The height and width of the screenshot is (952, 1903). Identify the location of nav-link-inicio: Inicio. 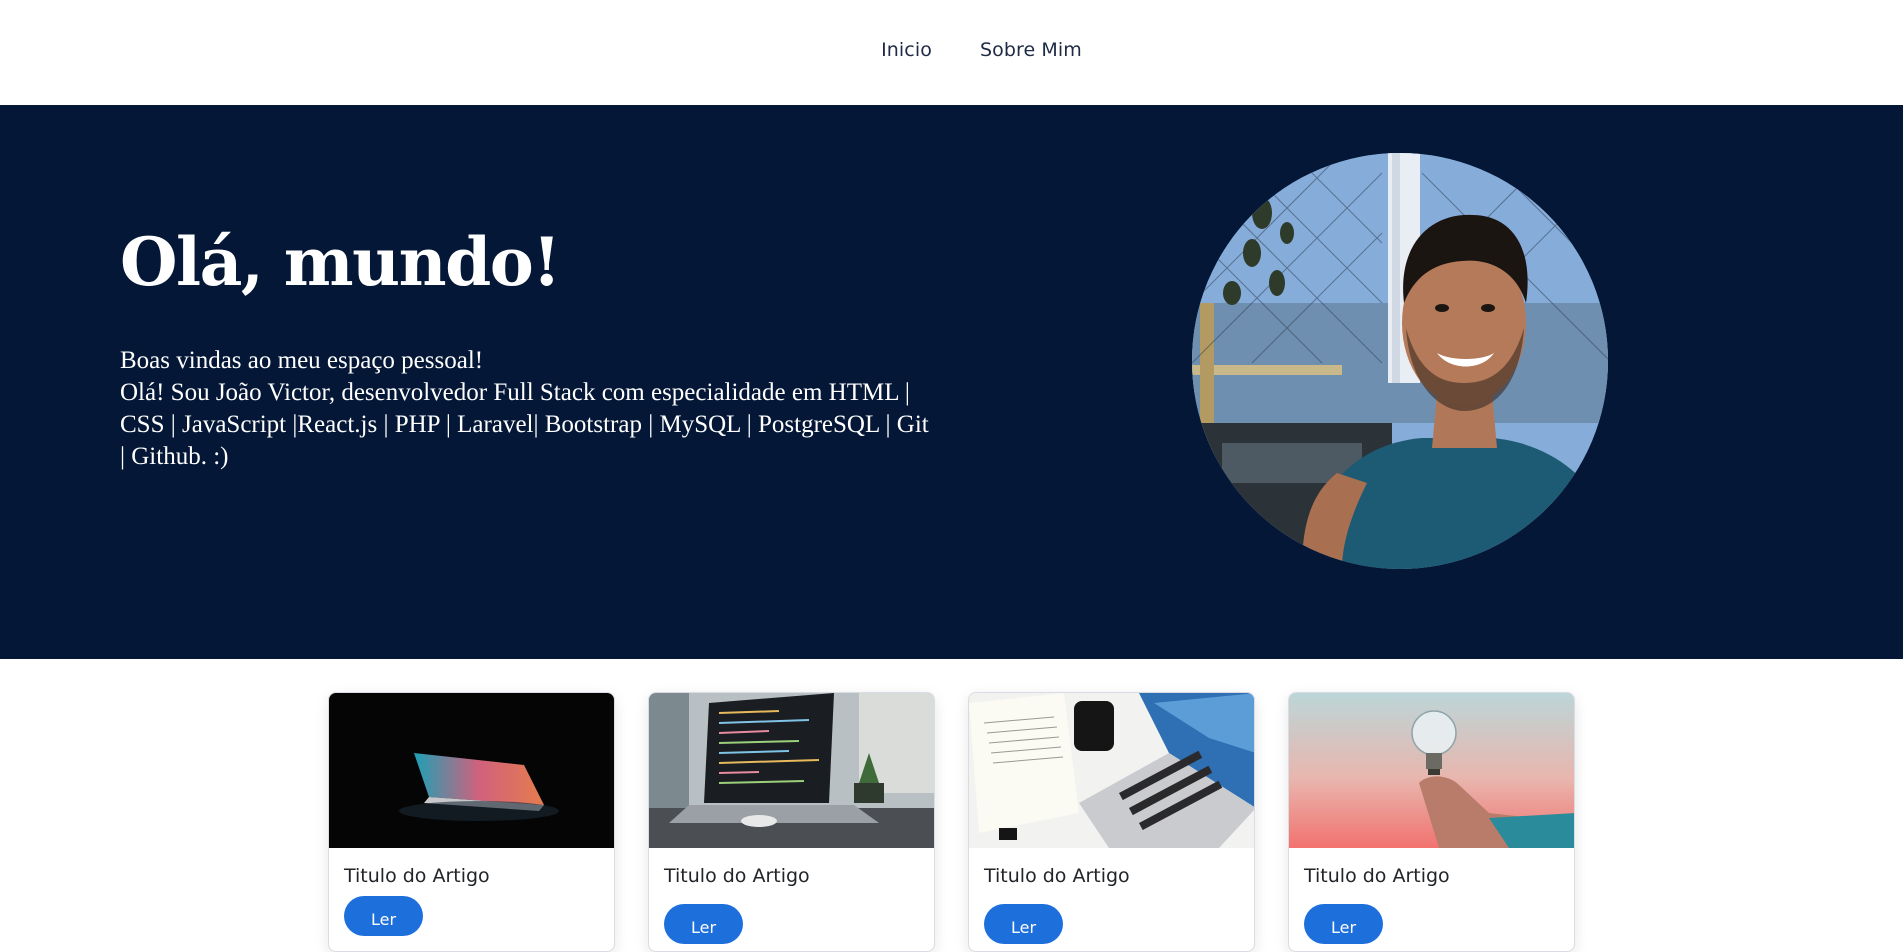
(906, 50).